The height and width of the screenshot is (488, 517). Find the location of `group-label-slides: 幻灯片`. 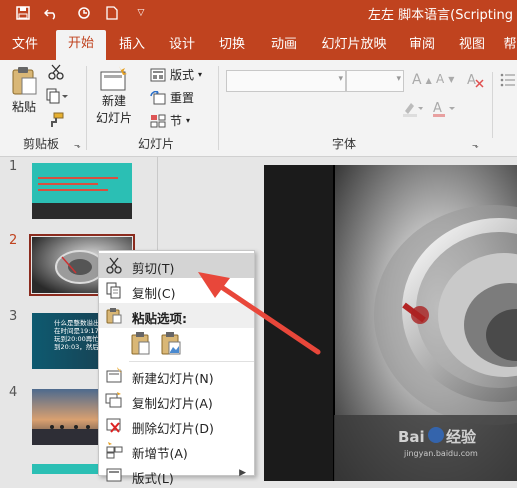

group-label-slides: 幻灯片 is located at coordinates (155, 144).